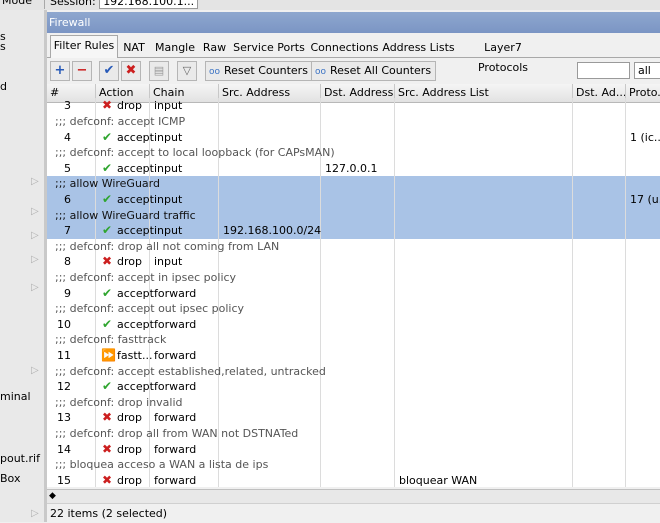 The width and height of the screenshot is (660, 523). I want to click on table-row: 11 ⏩ fastt... forward, so click(353, 355).